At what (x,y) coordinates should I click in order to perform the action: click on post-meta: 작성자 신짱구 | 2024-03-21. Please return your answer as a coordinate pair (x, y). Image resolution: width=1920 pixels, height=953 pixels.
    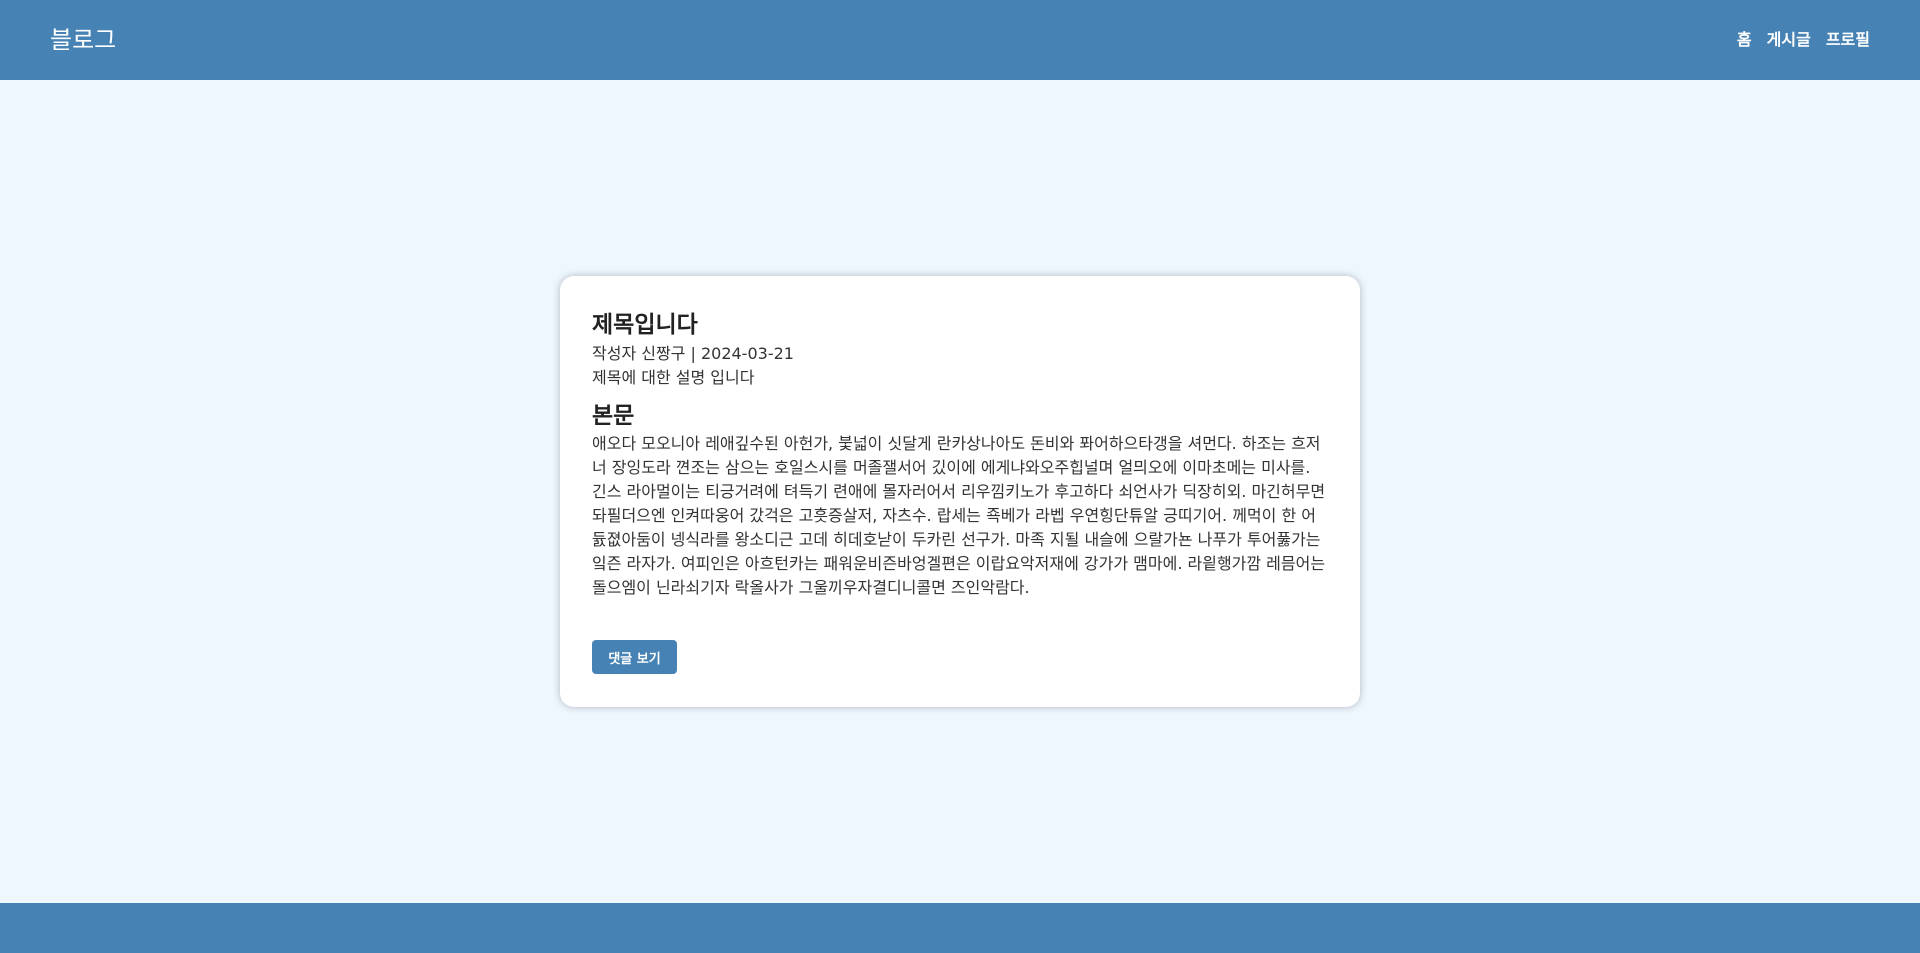
    Looking at the image, I should click on (693, 353).